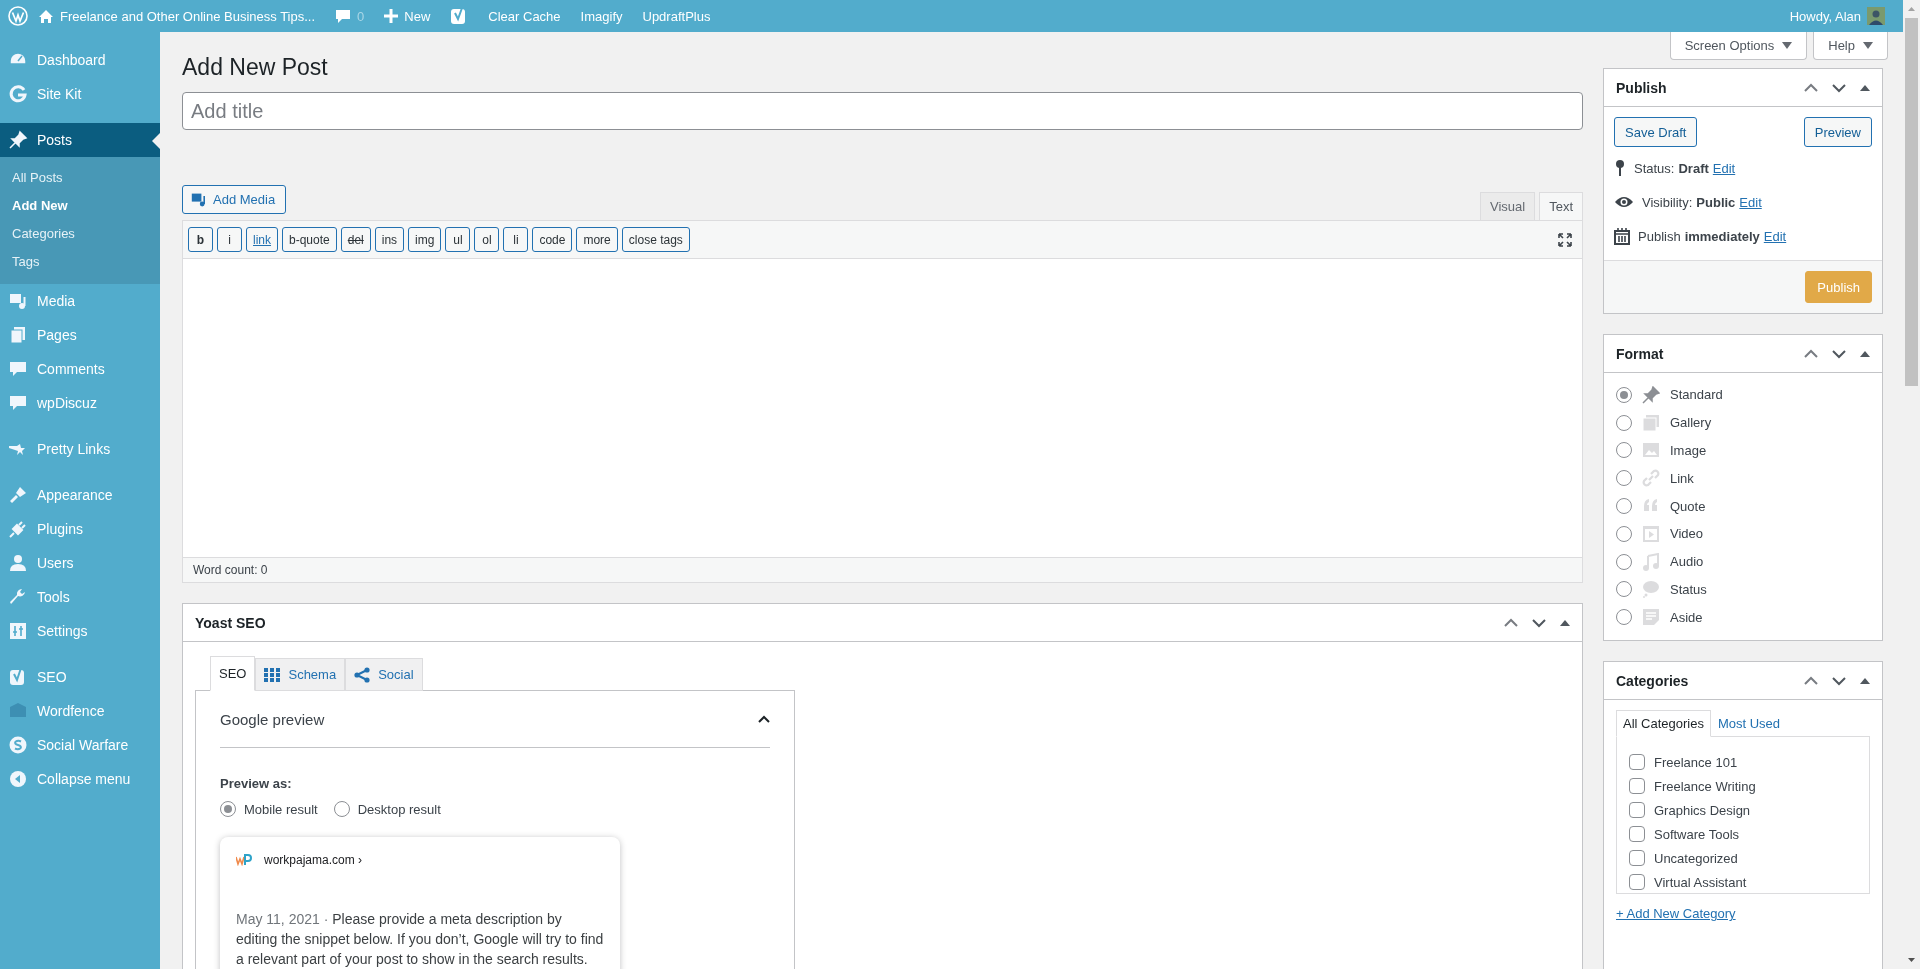 The width and height of the screenshot is (1920, 969). Describe the element at coordinates (80, 677) in the screenshot. I see `sidebar-item: SEO` at that location.